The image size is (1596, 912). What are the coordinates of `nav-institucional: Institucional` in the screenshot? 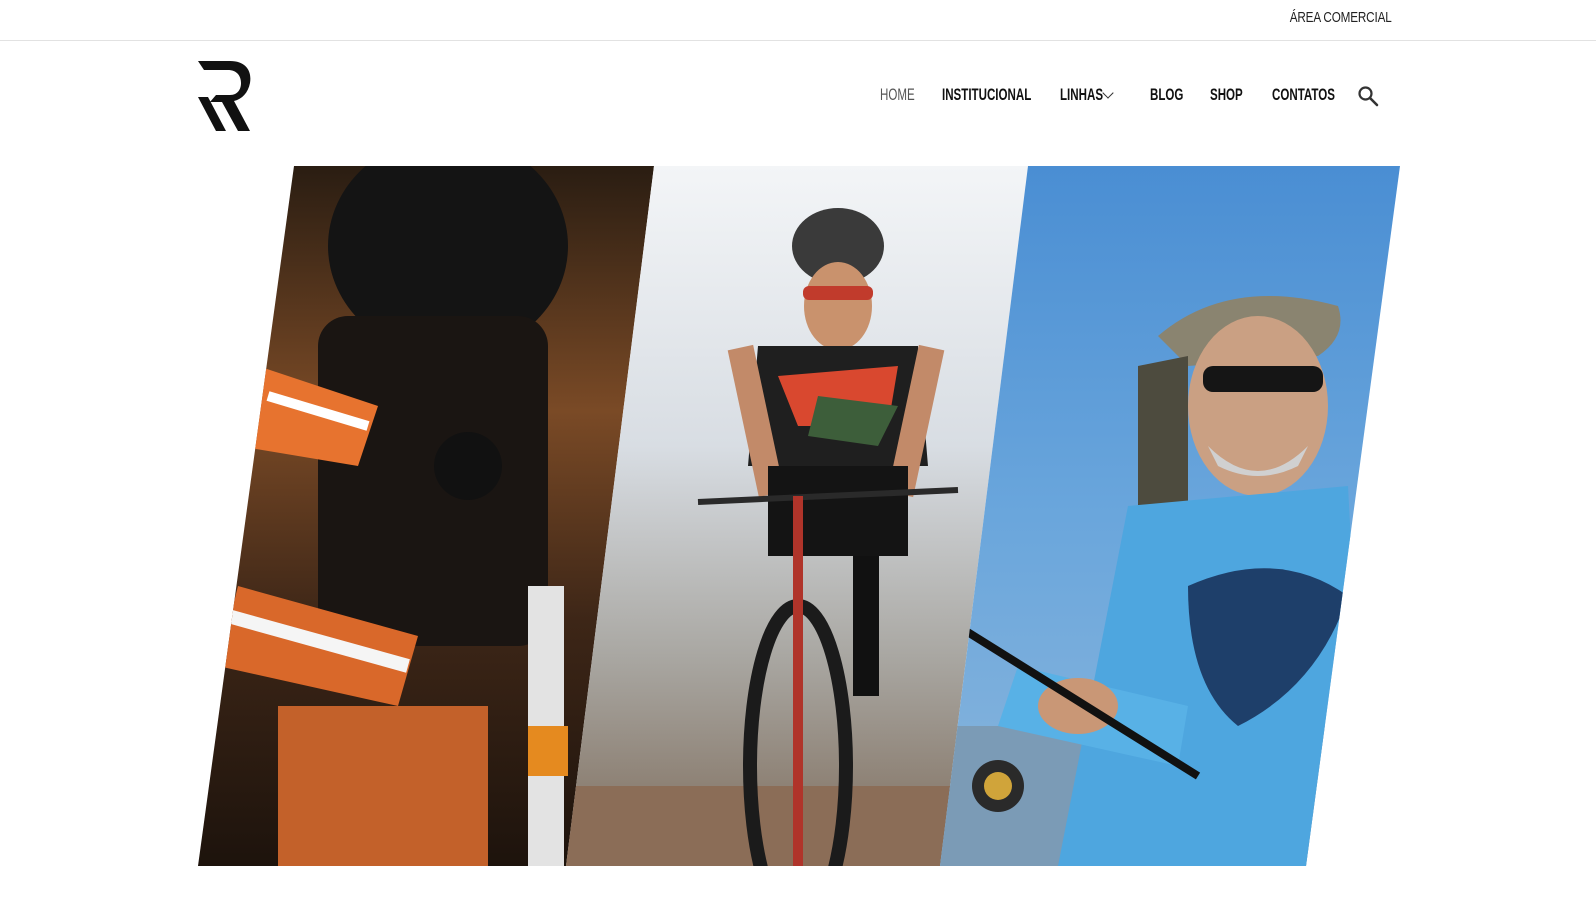 It's located at (986, 95).